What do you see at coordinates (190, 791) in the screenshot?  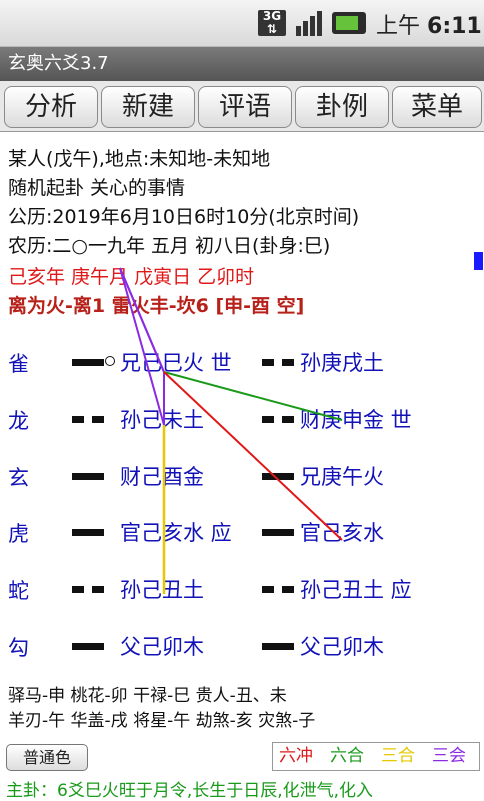 I see `analysis-summary: 主卦：6爻巳火旺于月令,长生于日辰,化泄气,化入` at bounding box center [190, 791].